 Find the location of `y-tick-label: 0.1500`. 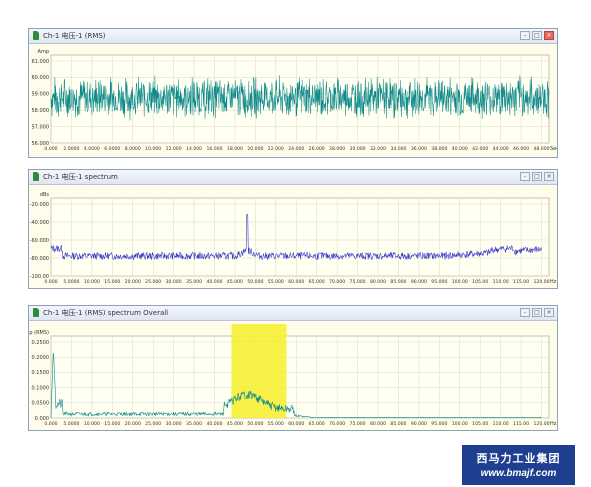

y-tick-label: 0.1500 is located at coordinates (41, 373).